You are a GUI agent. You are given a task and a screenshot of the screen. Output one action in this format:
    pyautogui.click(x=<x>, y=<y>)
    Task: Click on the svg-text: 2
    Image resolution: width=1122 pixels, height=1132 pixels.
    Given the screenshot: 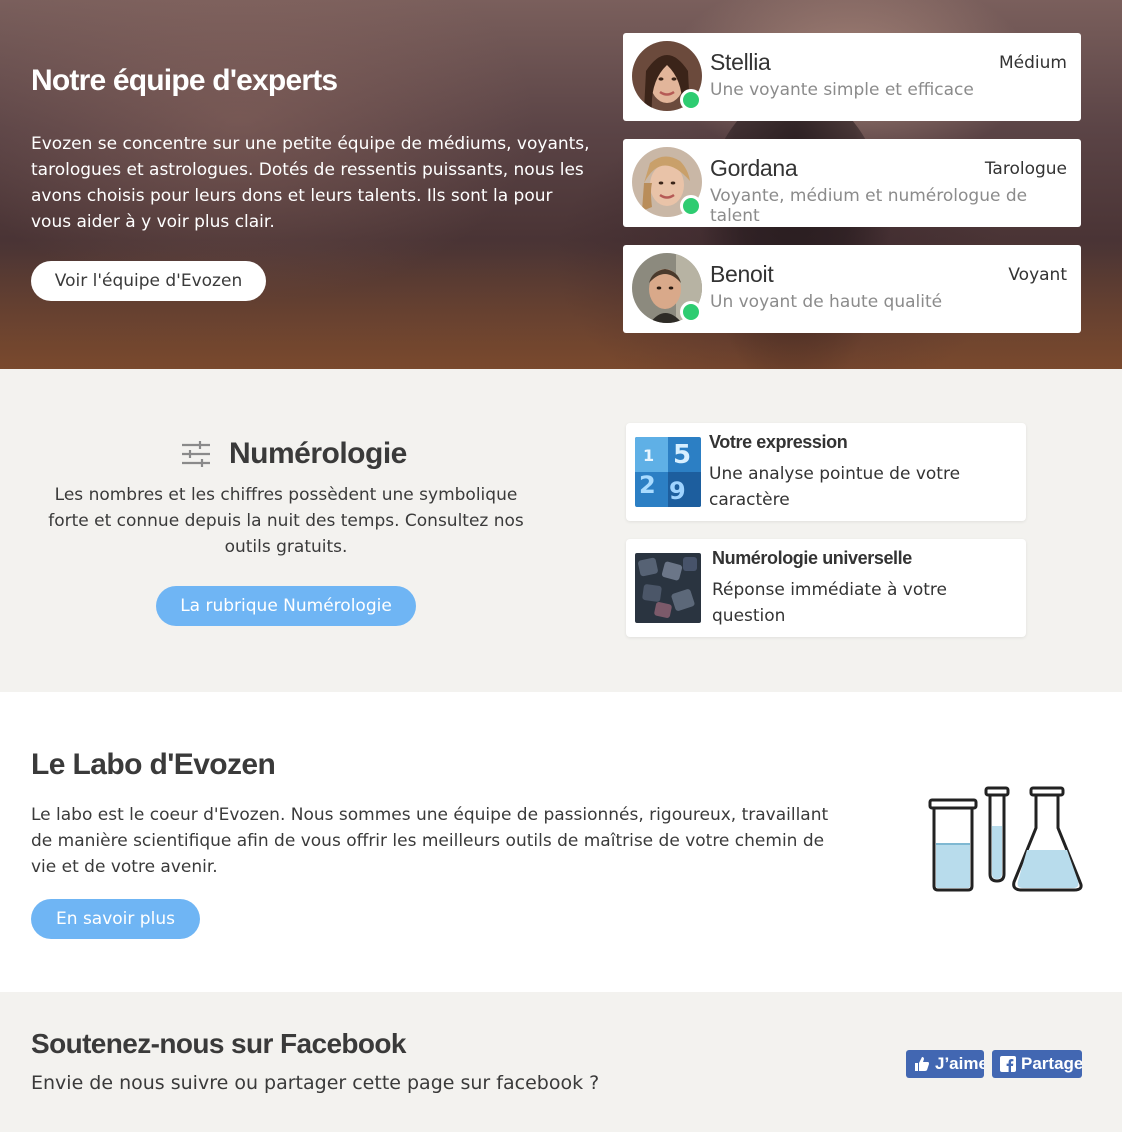 What is the action you would take?
    pyautogui.click(x=647, y=485)
    